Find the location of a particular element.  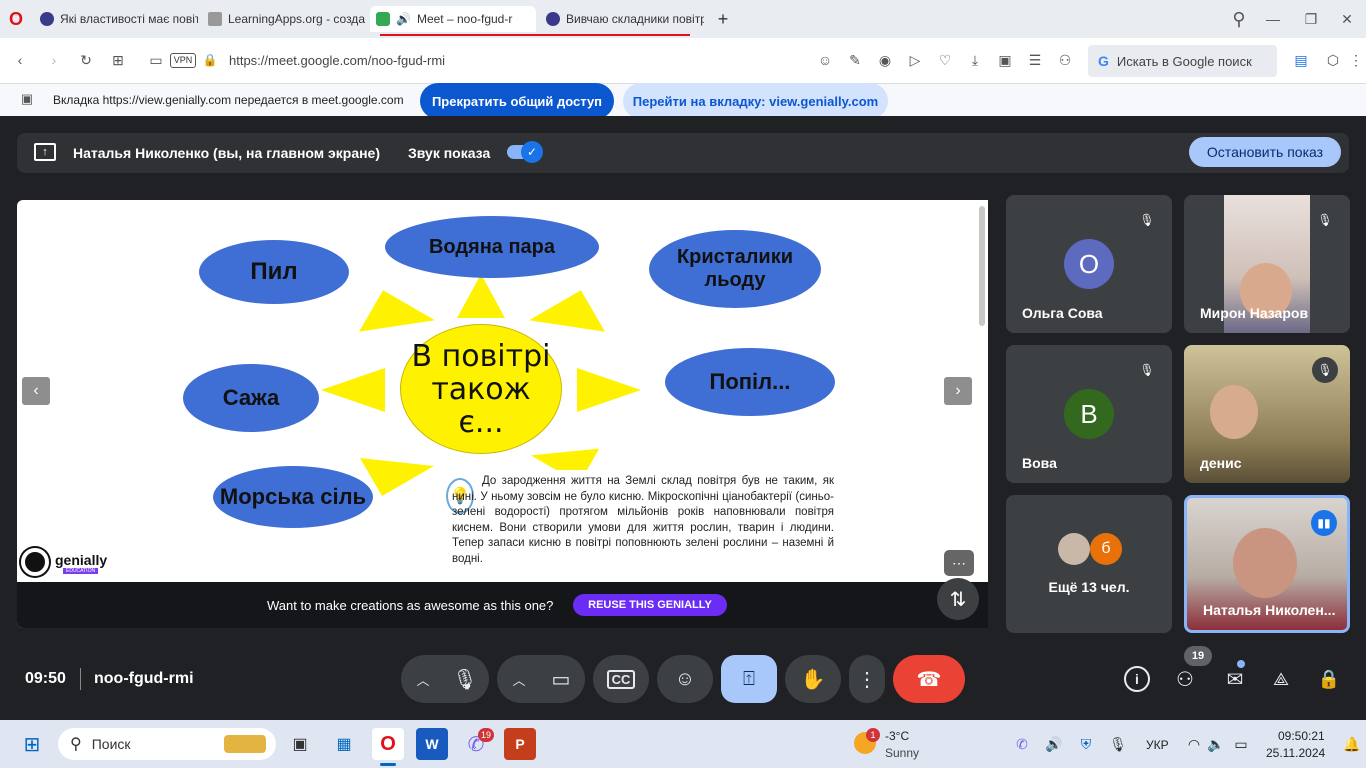

cube-icon: ⬡ is located at coordinates (1333, 60).